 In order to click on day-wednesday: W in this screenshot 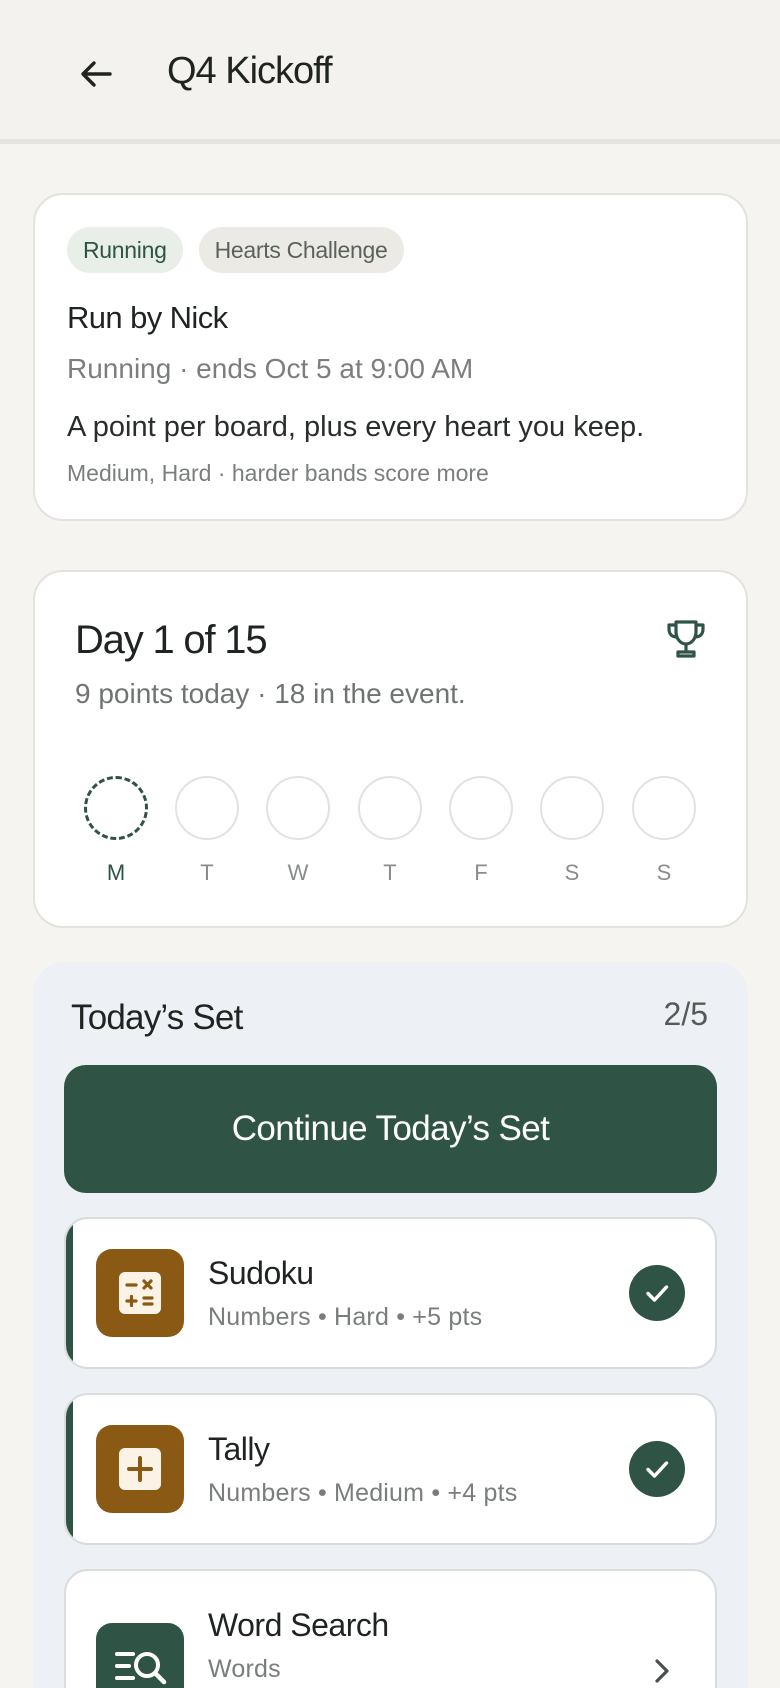, I will do `click(298, 831)`.